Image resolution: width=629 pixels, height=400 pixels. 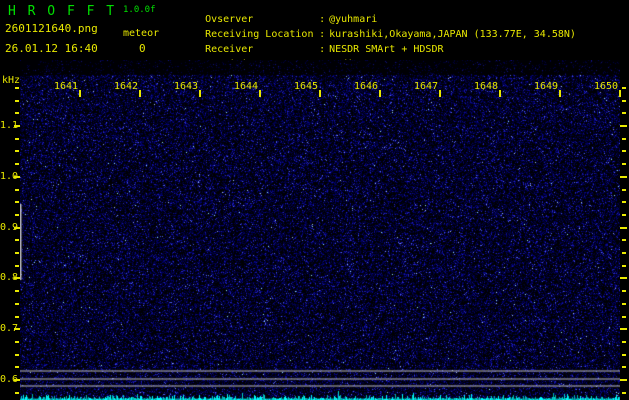 What do you see at coordinates (546, 86) in the screenshot?
I see `time-tick-label: 1649` at bounding box center [546, 86].